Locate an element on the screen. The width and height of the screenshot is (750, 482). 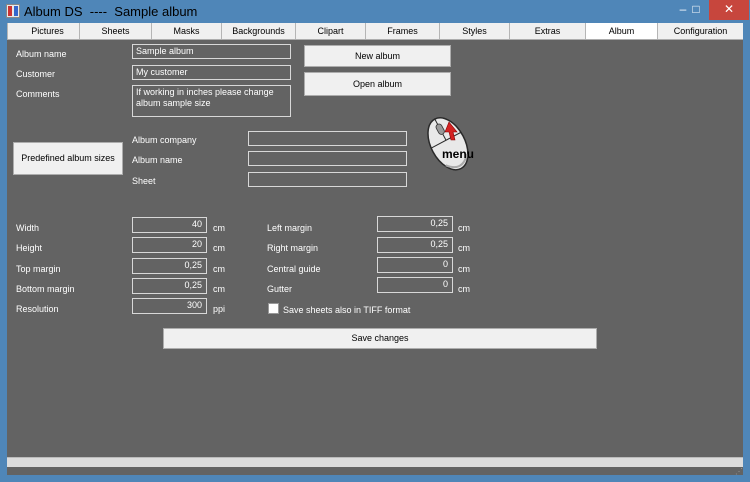
comments-label: Comments is located at coordinates (38, 94).